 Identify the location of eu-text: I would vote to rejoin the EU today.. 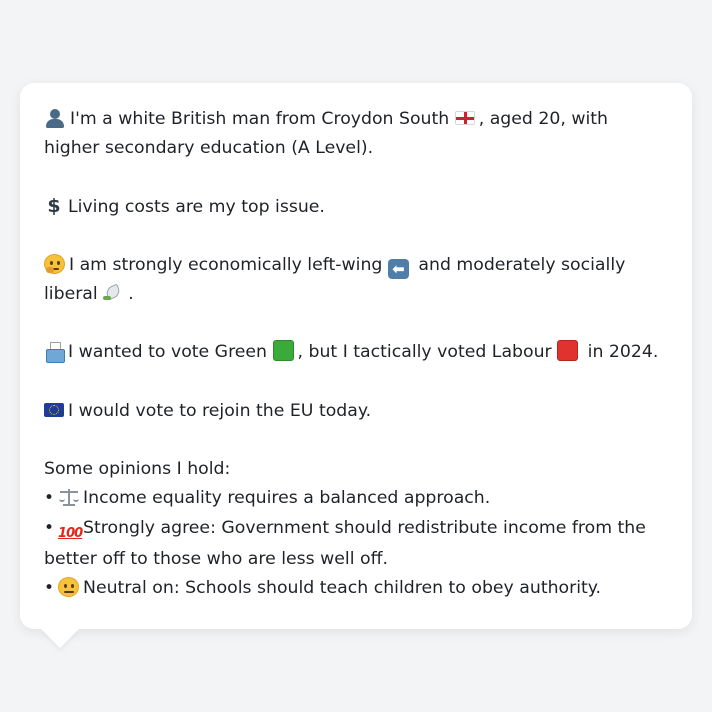
(220, 410).